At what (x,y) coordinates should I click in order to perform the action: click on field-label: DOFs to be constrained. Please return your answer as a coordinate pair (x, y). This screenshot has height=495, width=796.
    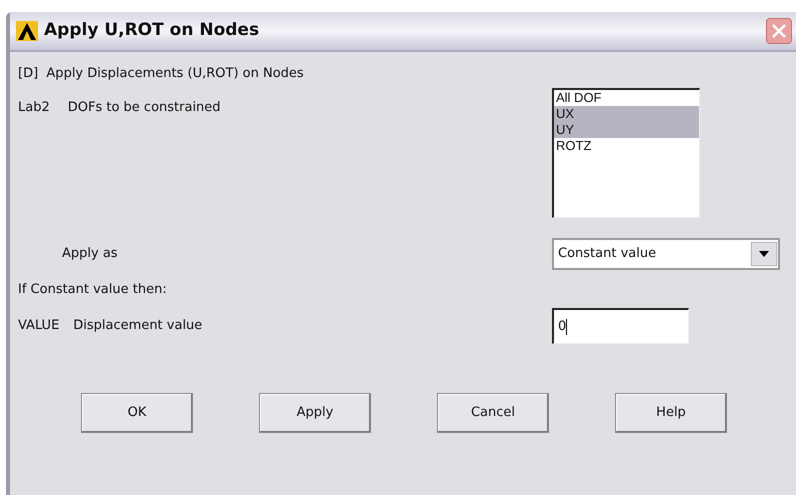
    Looking at the image, I should click on (144, 108).